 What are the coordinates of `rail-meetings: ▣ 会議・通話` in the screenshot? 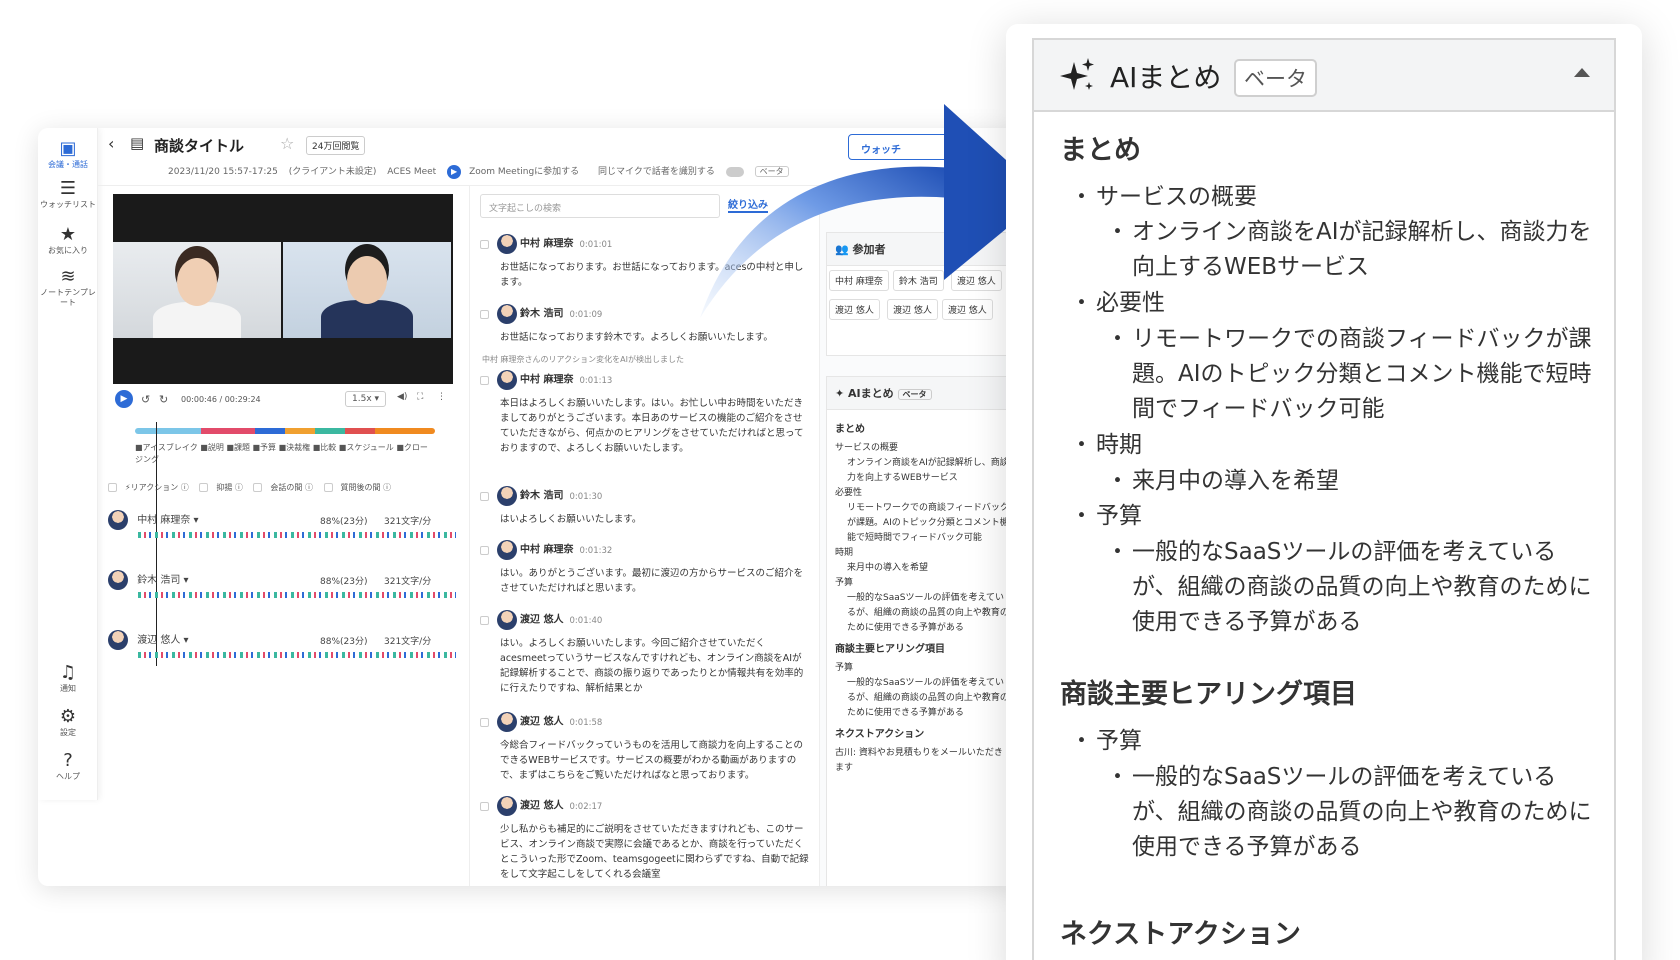 It's located at (68, 154).